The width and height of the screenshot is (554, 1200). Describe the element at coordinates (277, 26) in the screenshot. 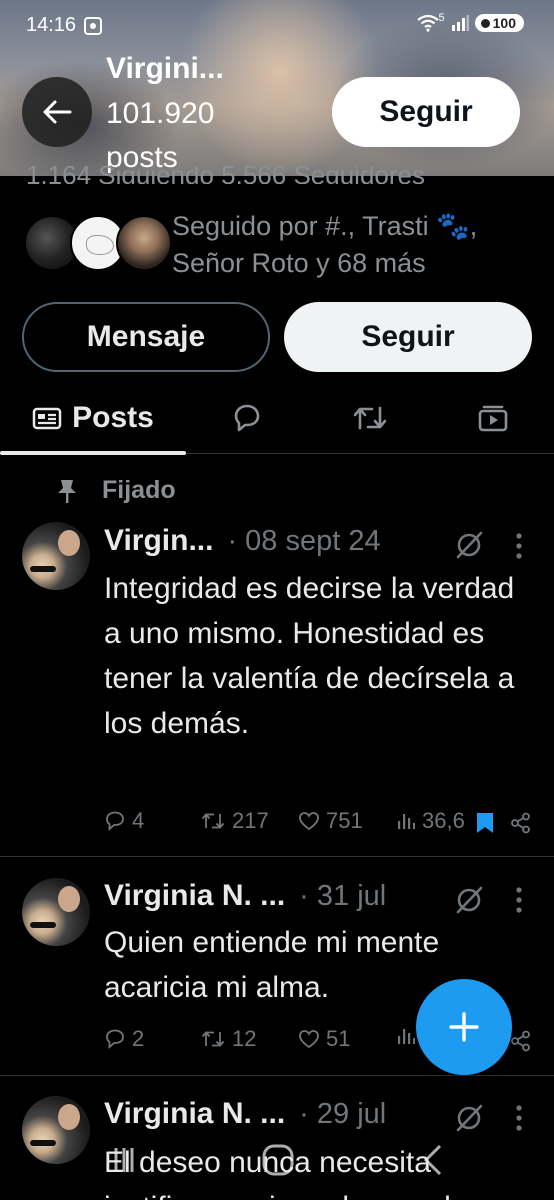

I see `status-bar: 14:16 5 100` at that location.